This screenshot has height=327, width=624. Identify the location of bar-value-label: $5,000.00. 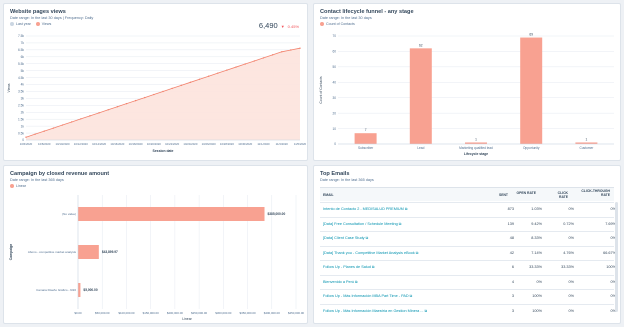
(90, 290).